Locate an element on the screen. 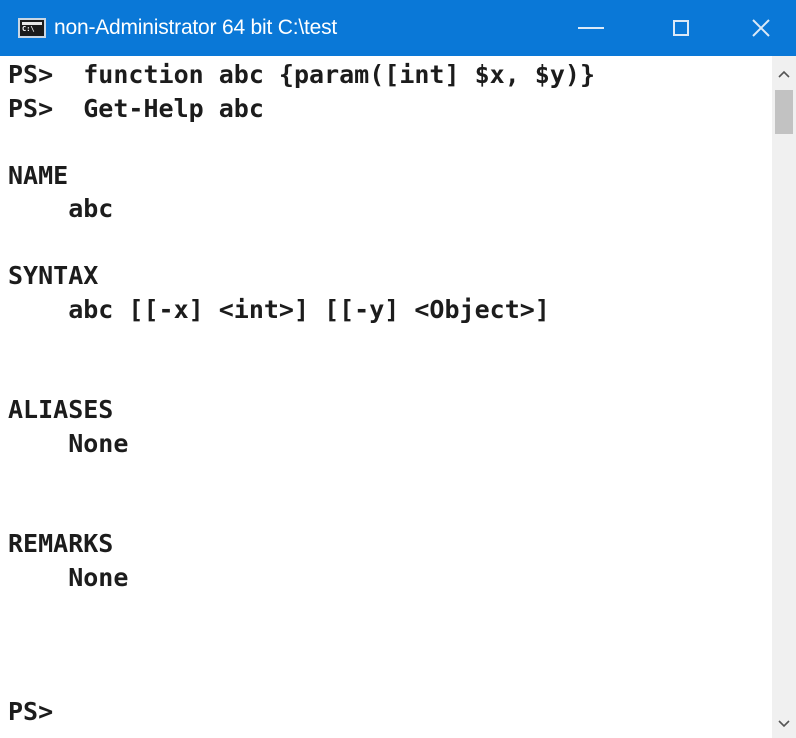 Image resolution: width=796 pixels, height=738 pixels. close-button is located at coordinates (761, 28).